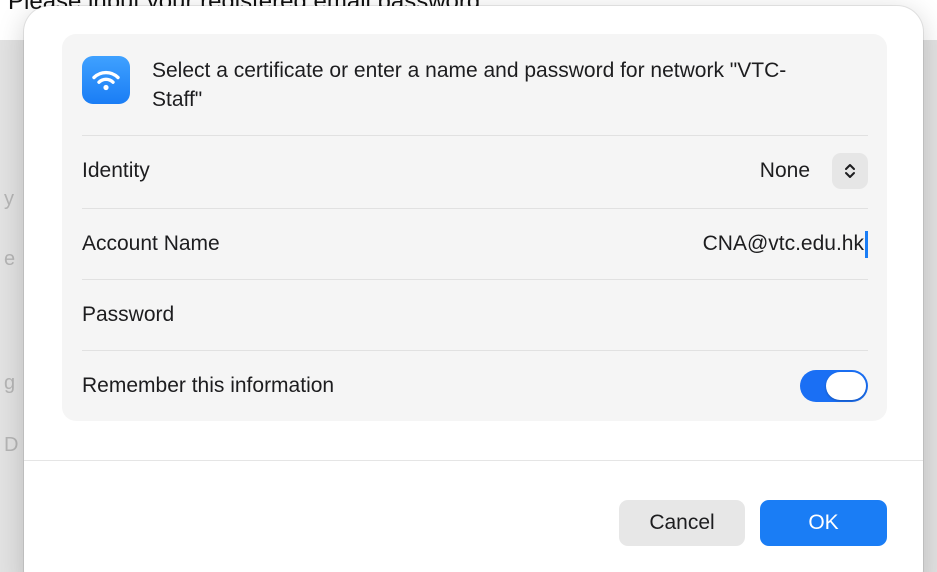  I want to click on footer-divider, so click(473, 460).